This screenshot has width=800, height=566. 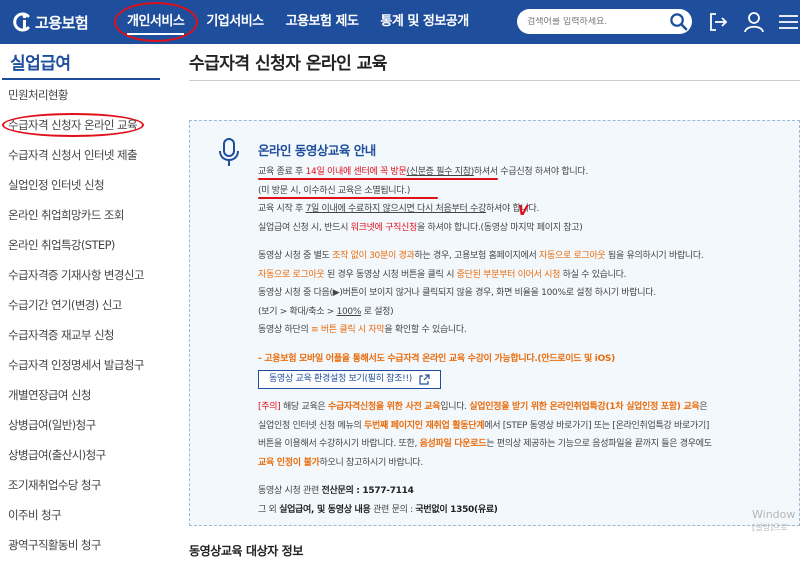 What do you see at coordinates (340, 379) in the screenshot?
I see `video-settings-label: 동영상 교육 환경설정 보기(필히 참조!!)` at bounding box center [340, 379].